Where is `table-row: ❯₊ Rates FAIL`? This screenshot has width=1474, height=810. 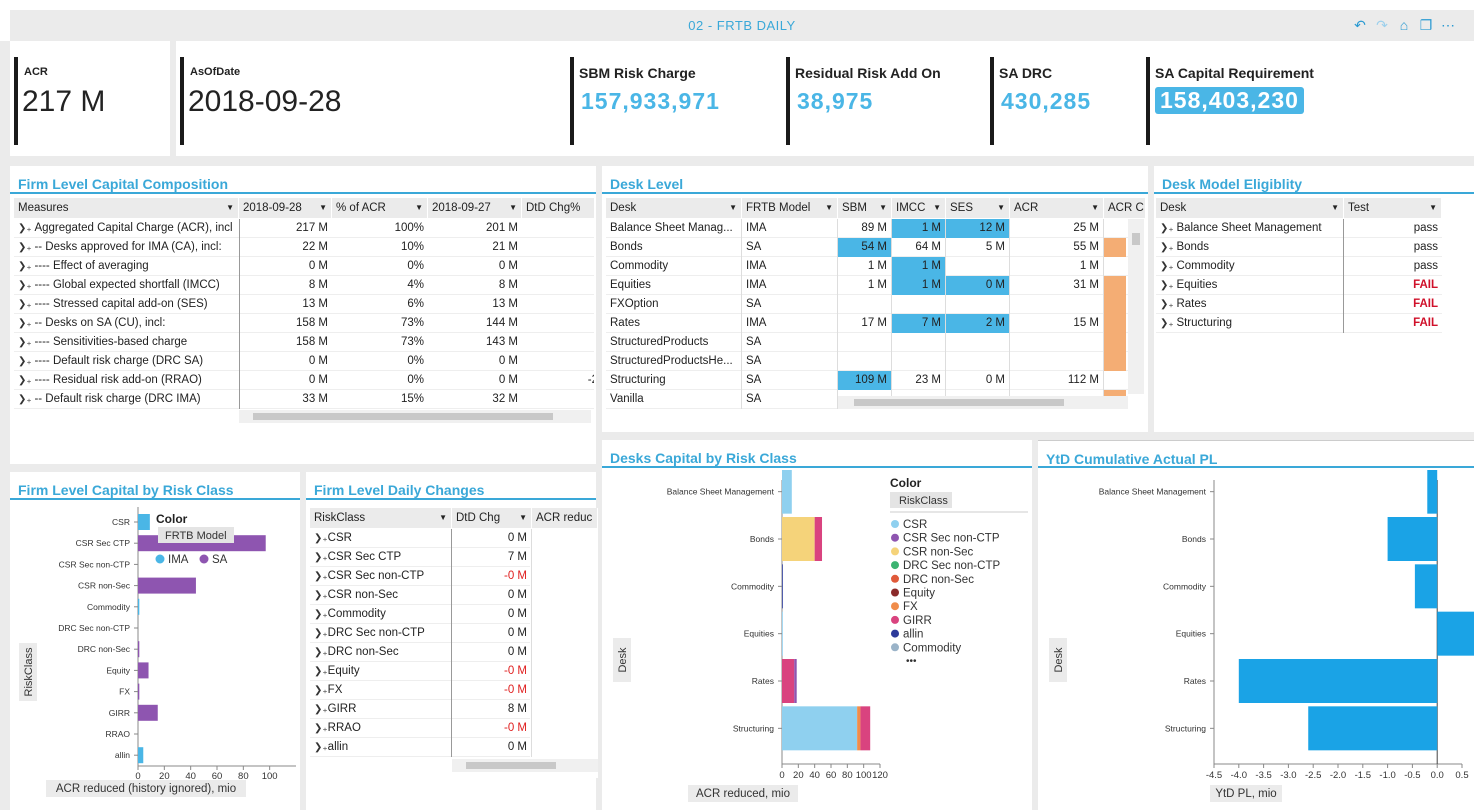
table-row: ❯₊ Rates FAIL is located at coordinates (1299, 304).